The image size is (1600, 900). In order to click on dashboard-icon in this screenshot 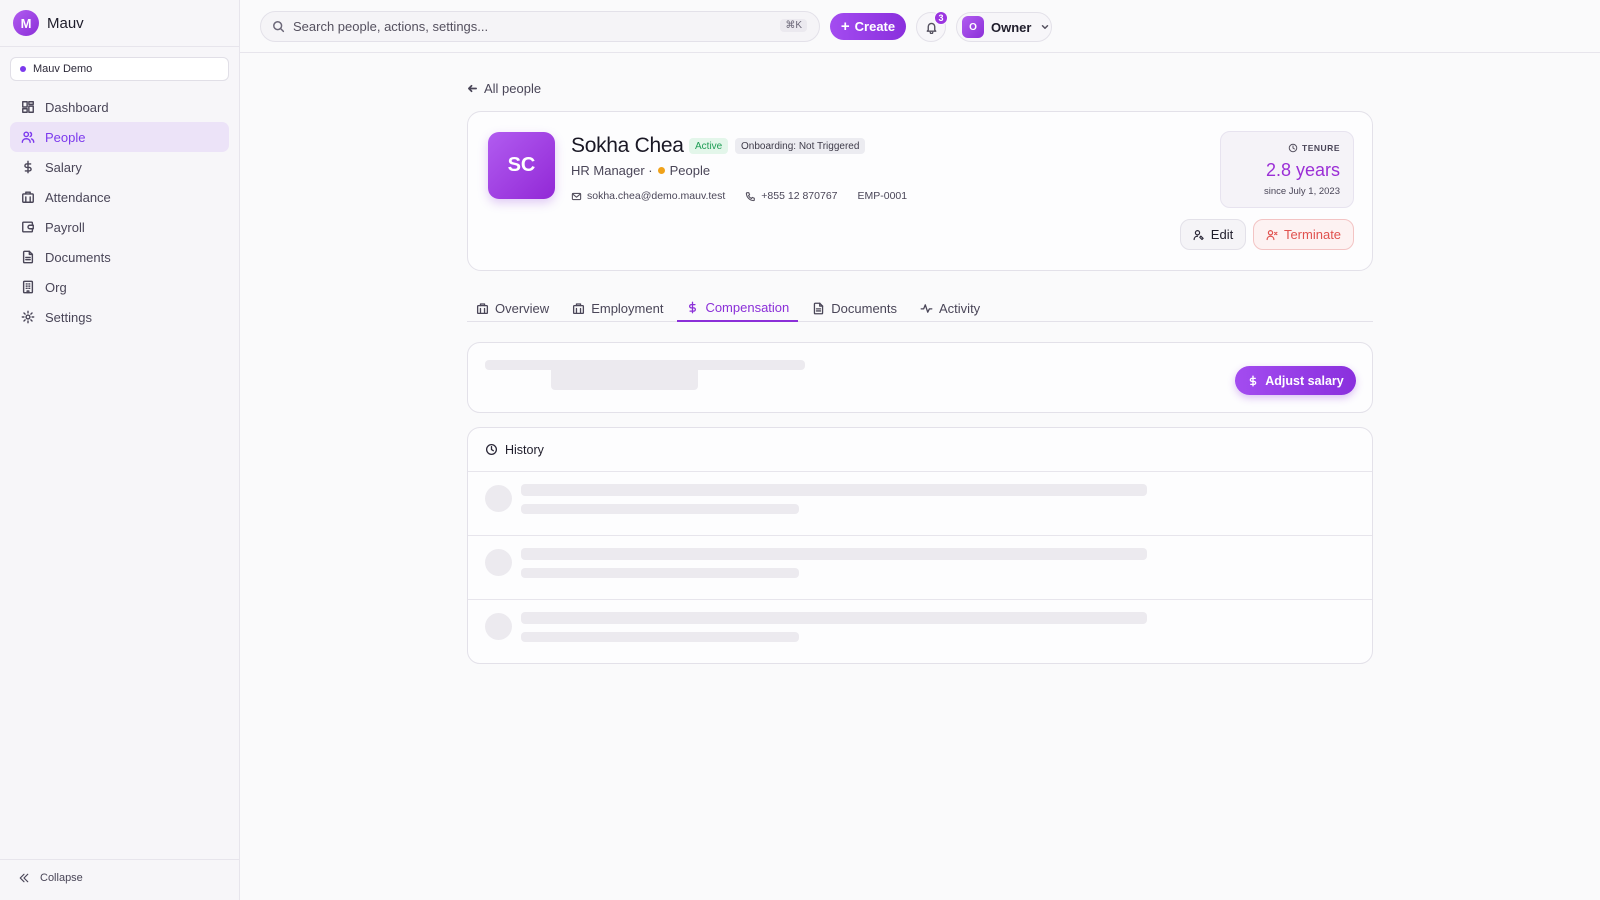, I will do `click(28, 107)`.